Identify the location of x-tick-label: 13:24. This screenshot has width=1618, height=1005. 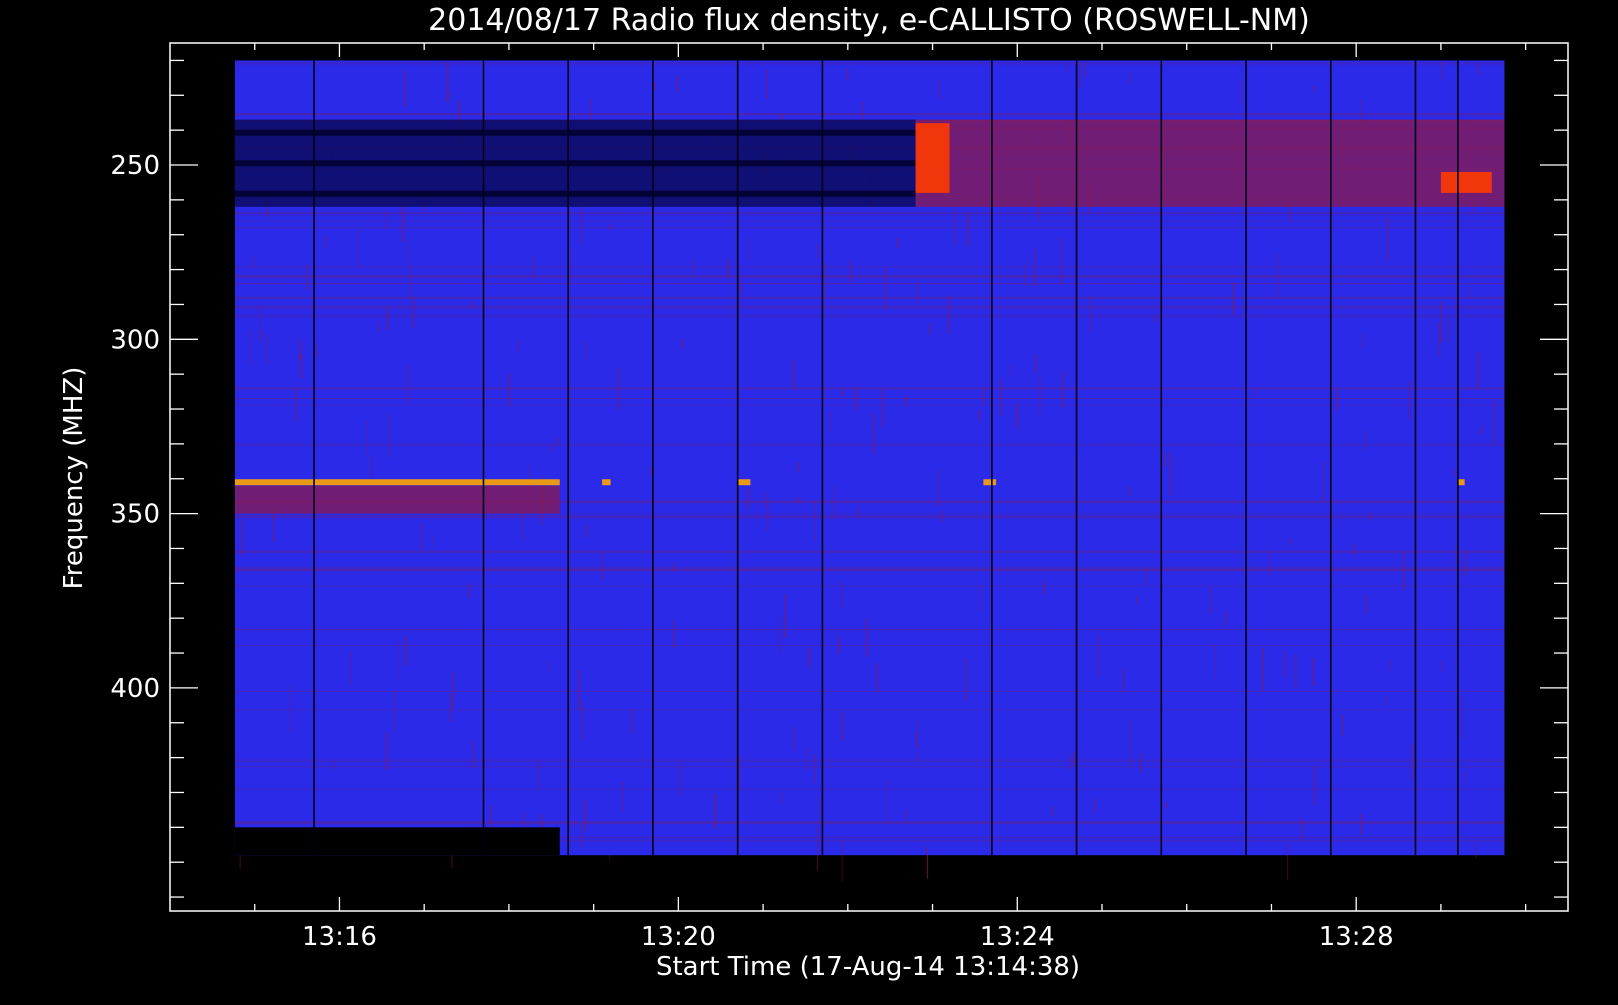
(1017, 937).